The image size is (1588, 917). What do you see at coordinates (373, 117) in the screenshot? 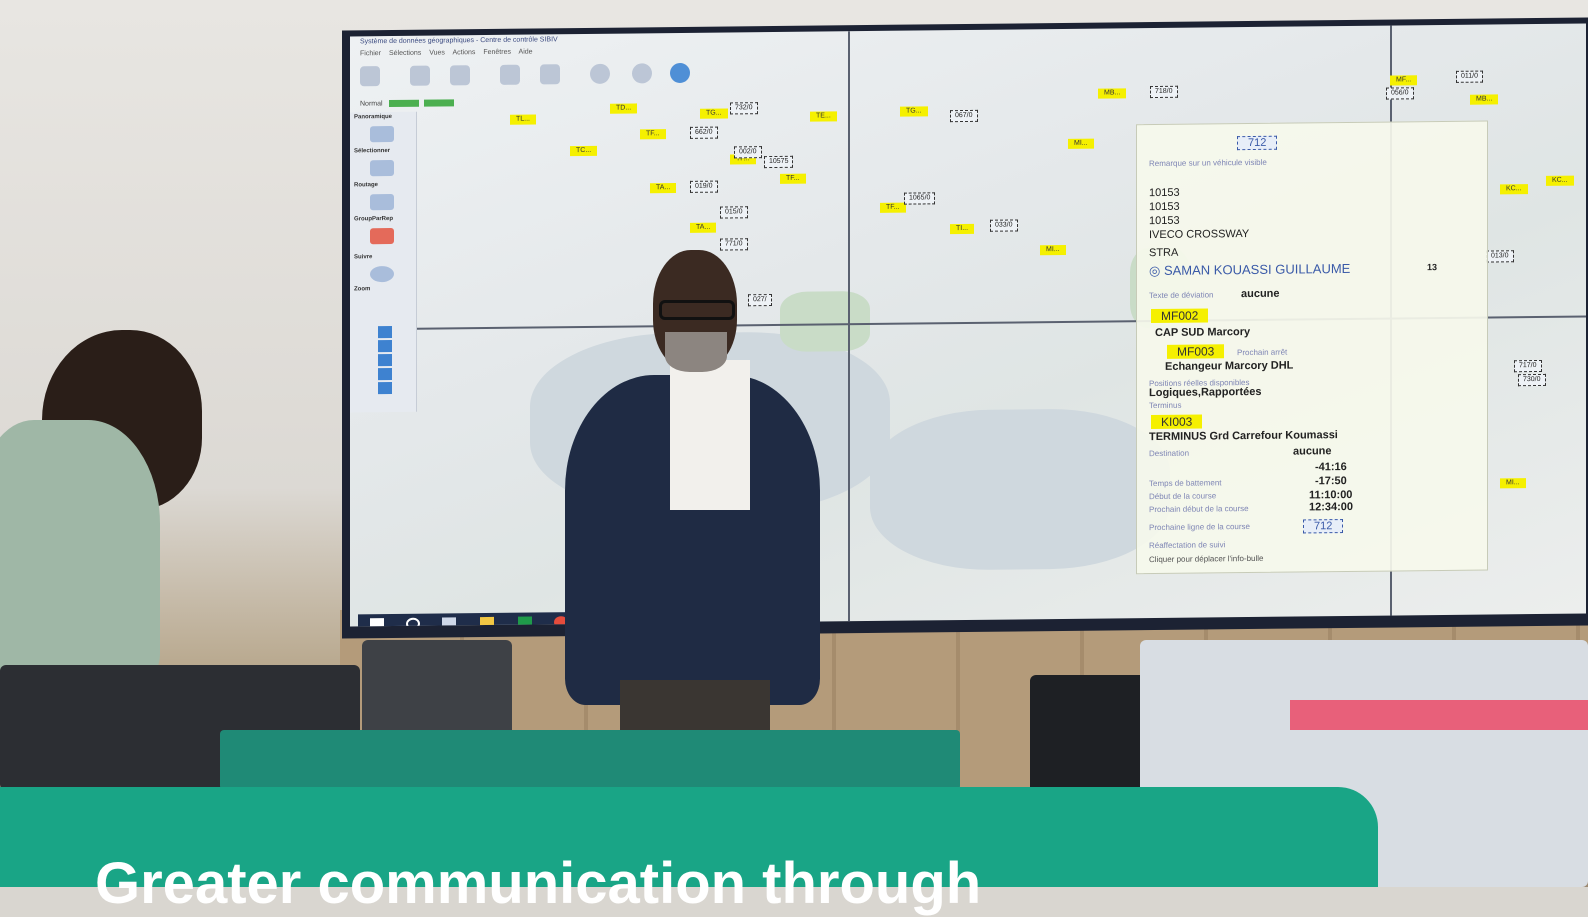
I see `tool-label: Panoramique` at bounding box center [373, 117].